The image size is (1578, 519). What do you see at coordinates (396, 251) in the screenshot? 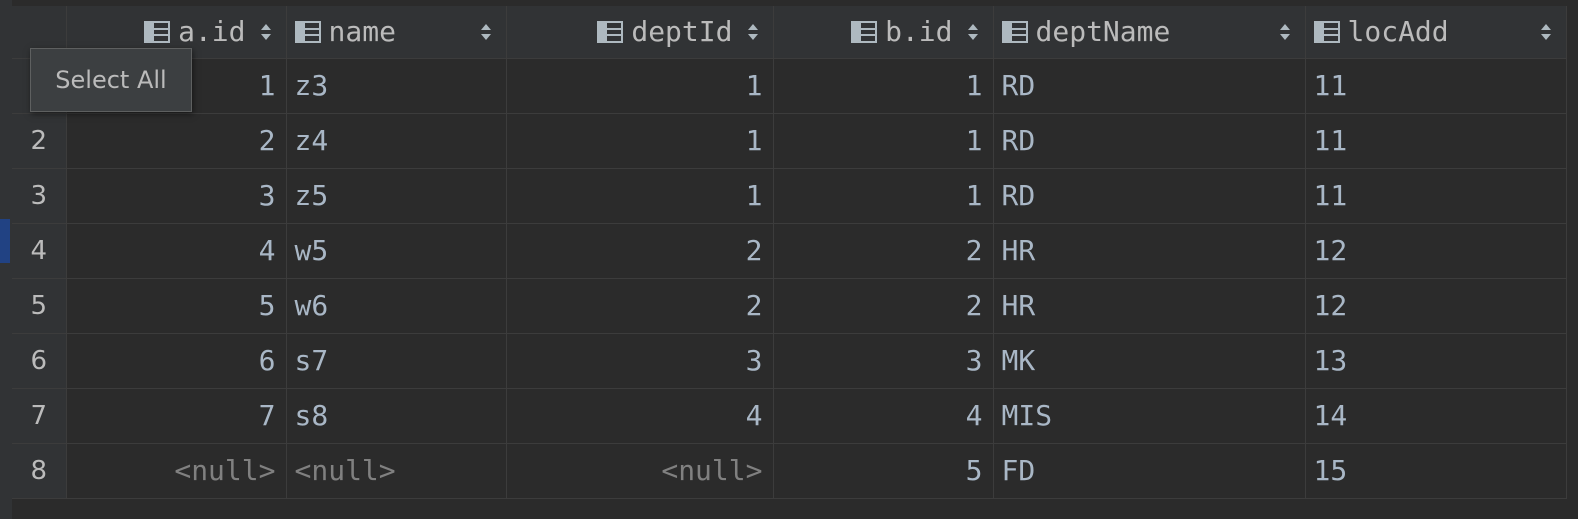
I see `cell-name: w5` at bounding box center [396, 251].